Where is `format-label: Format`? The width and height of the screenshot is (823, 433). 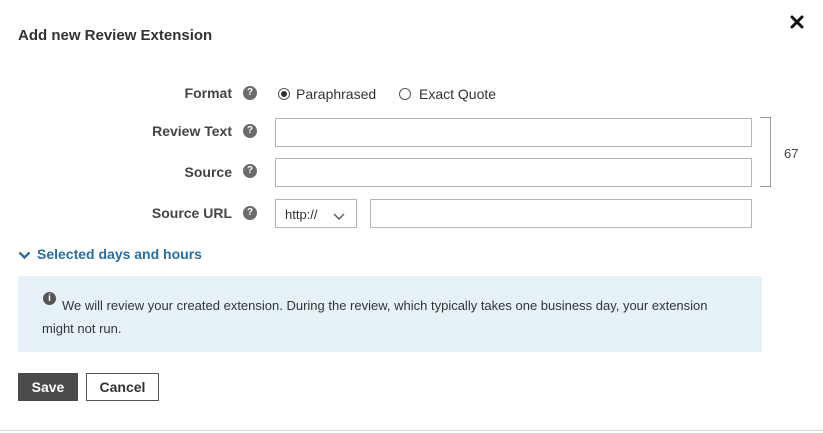
format-label: Format is located at coordinates (208, 93).